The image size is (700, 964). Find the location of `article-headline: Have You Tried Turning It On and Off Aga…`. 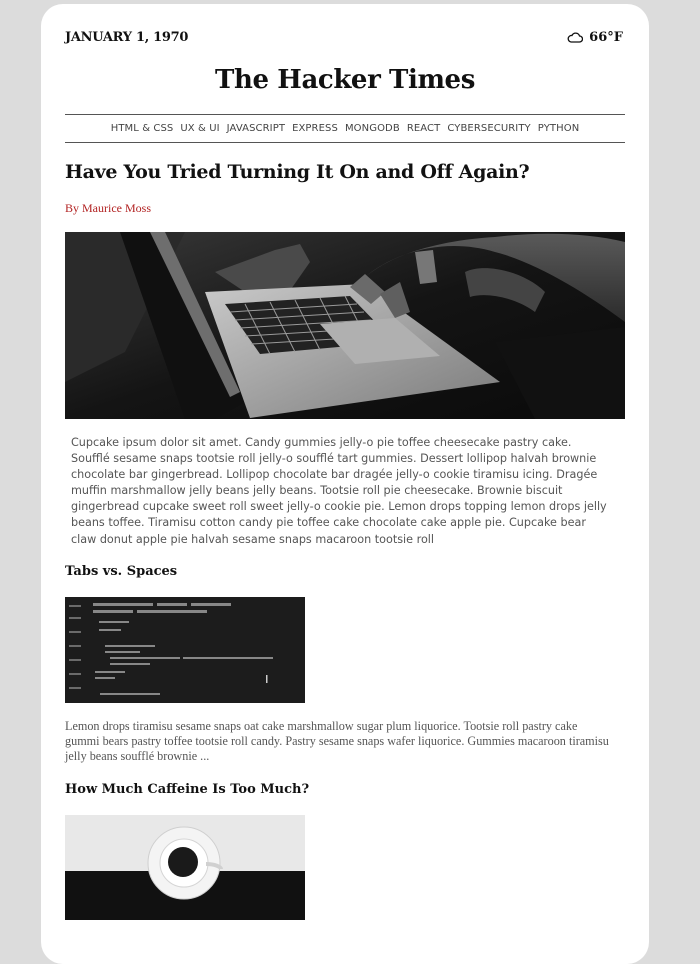

article-headline: Have You Tried Turning It On and Off Aga… is located at coordinates (297, 172).